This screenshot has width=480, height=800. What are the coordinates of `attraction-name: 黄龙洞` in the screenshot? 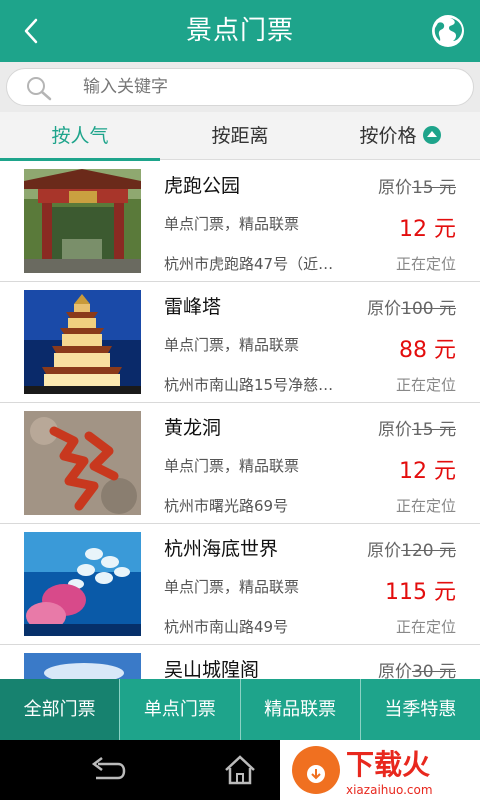 It's located at (193, 428).